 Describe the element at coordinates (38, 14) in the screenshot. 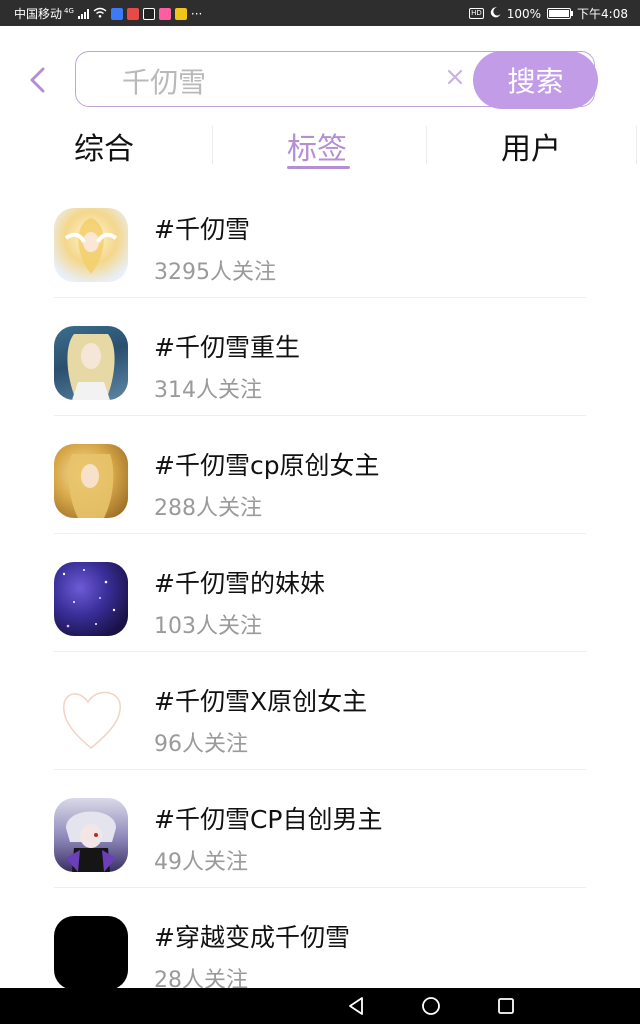

I see `carrier-name: 中国移动` at that location.